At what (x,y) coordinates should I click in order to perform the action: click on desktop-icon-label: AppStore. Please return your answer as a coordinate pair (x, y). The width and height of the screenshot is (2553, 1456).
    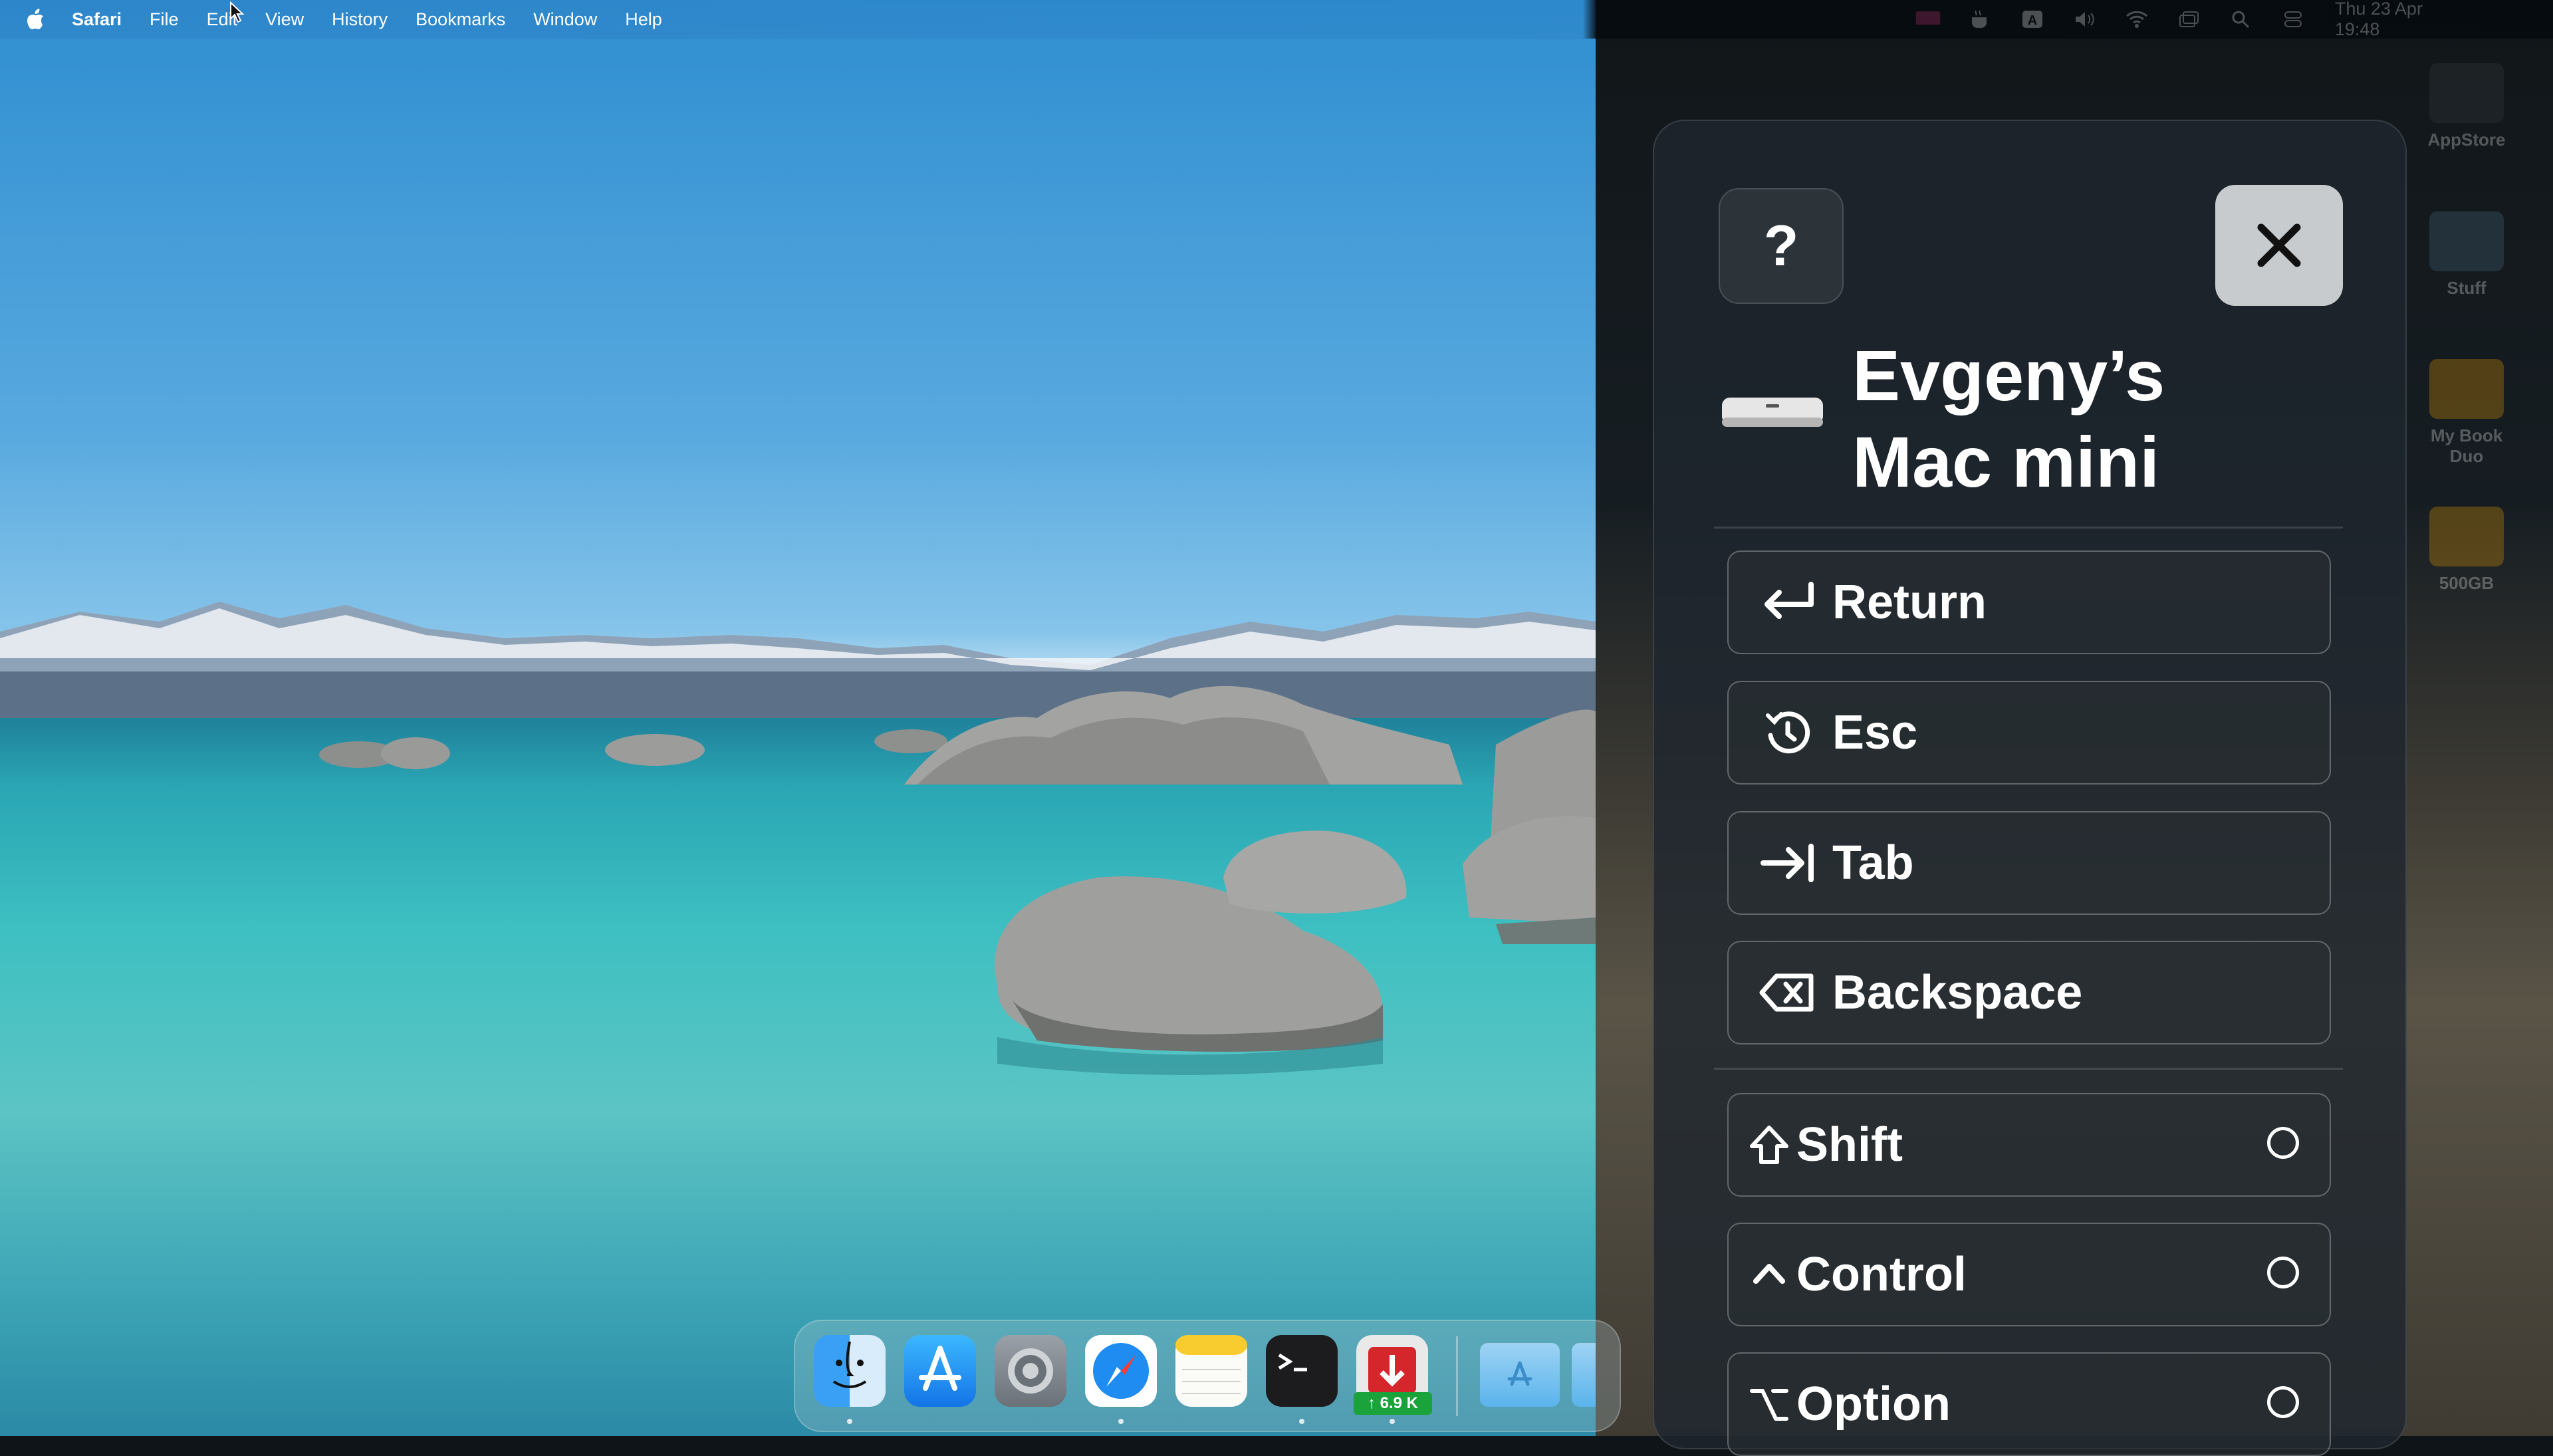
    Looking at the image, I should click on (2466, 140).